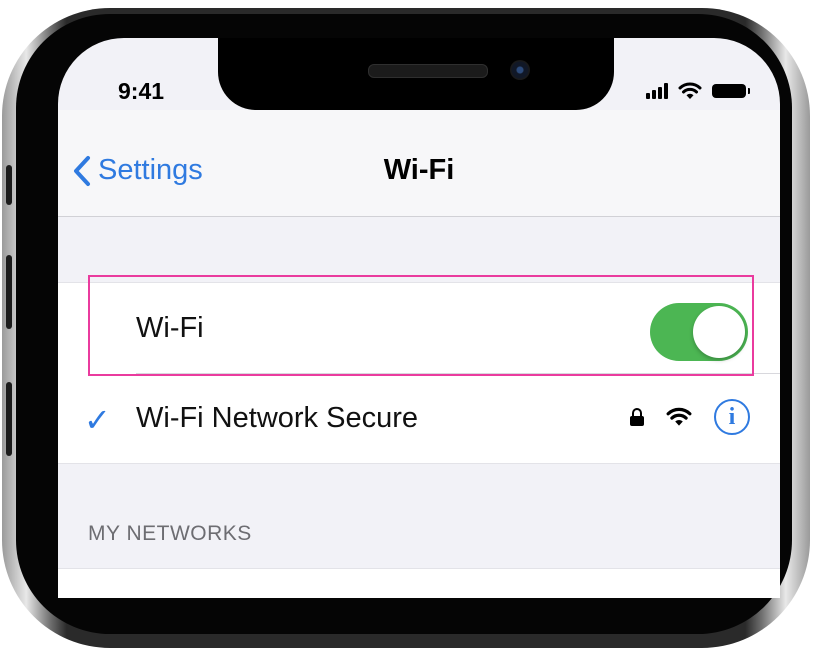  Describe the element at coordinates (170, 327) in the screenshot. I see `wifi-toggle-label: Wi-Fi` at that location.